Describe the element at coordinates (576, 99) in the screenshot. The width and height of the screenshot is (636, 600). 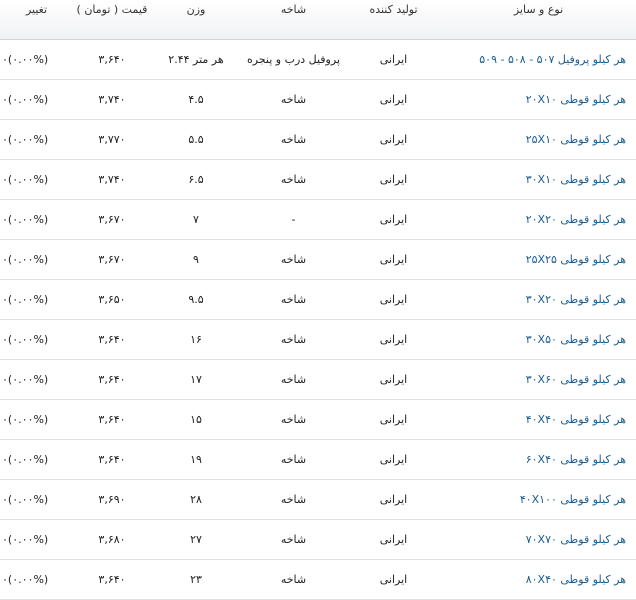
I see `product-type-link: هر کیلو قوطی ۲۰X۱۰` at that location.